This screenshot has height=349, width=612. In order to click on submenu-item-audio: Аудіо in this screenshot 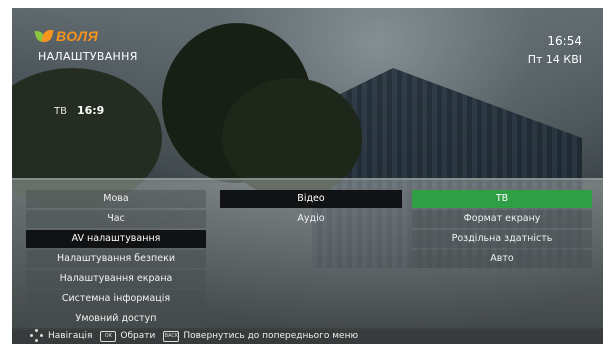, I will do `click(311, 219)`.